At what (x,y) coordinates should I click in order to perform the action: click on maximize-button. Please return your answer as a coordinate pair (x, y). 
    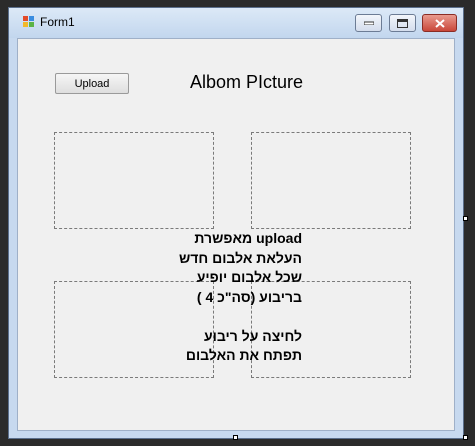
    Looking at the image, I should click on (402, 23).